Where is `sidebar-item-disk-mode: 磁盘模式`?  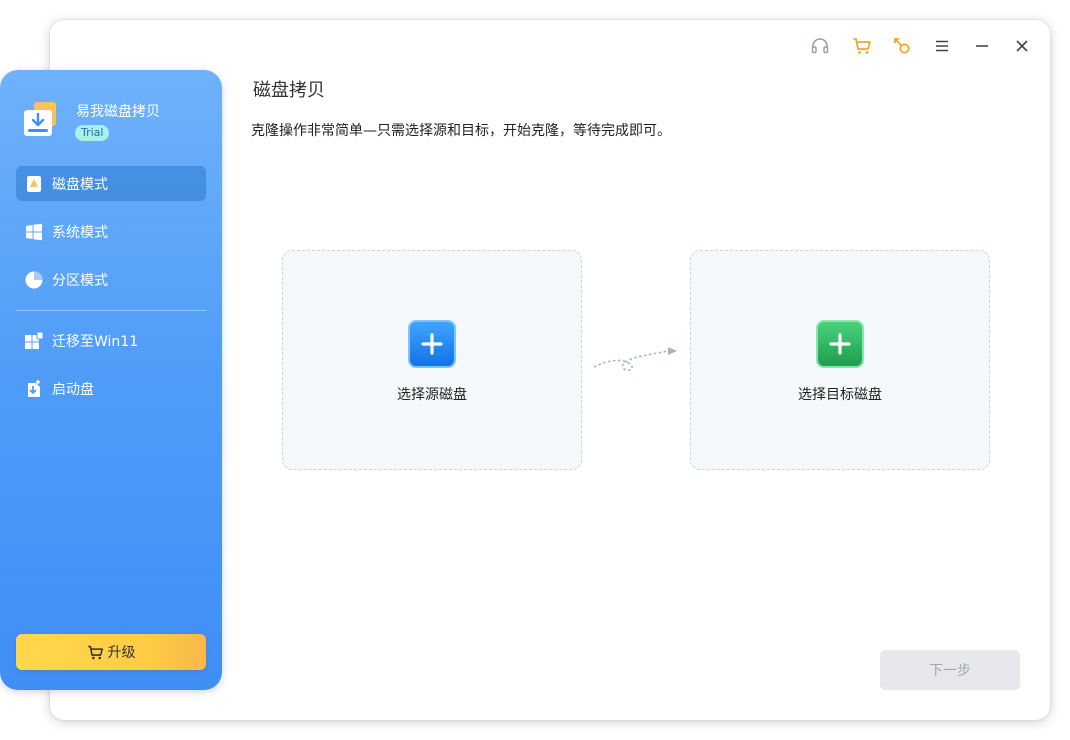 sidebar-item-disk-mode: 磁盘模式 is located at coordinates (111, 183).